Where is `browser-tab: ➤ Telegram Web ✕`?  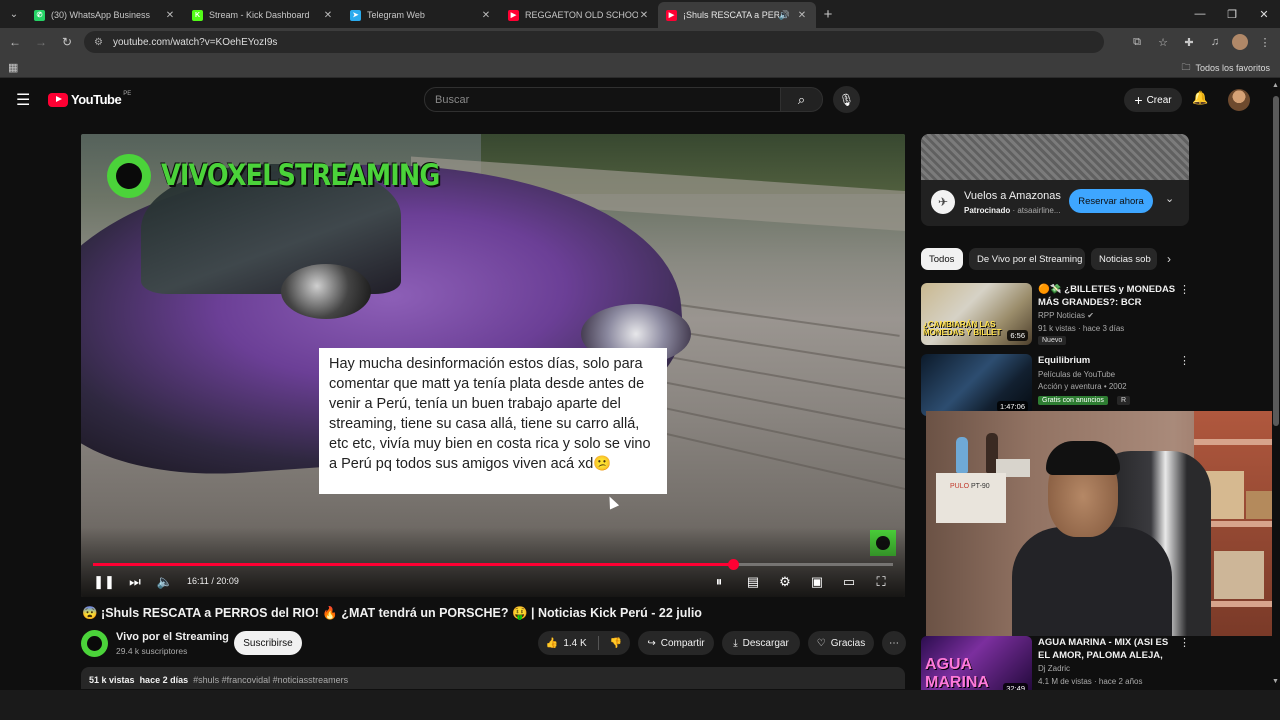
browser-tab: ➤ Telegram Web ✕ is located at coordinates (421, 15).